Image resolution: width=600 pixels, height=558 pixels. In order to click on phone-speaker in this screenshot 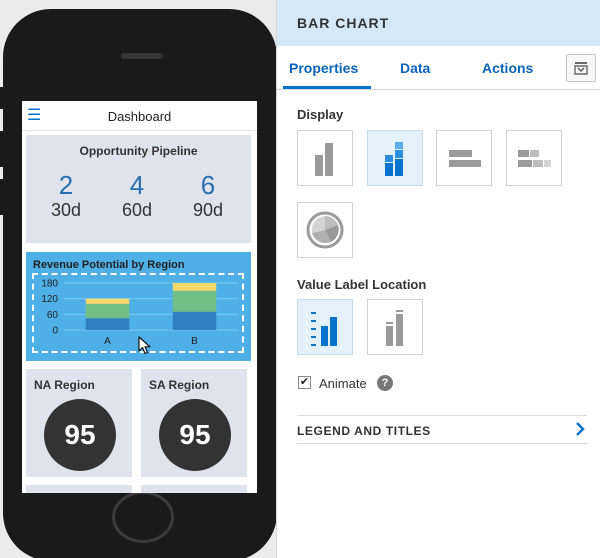, I will do `click(142, 56)`.